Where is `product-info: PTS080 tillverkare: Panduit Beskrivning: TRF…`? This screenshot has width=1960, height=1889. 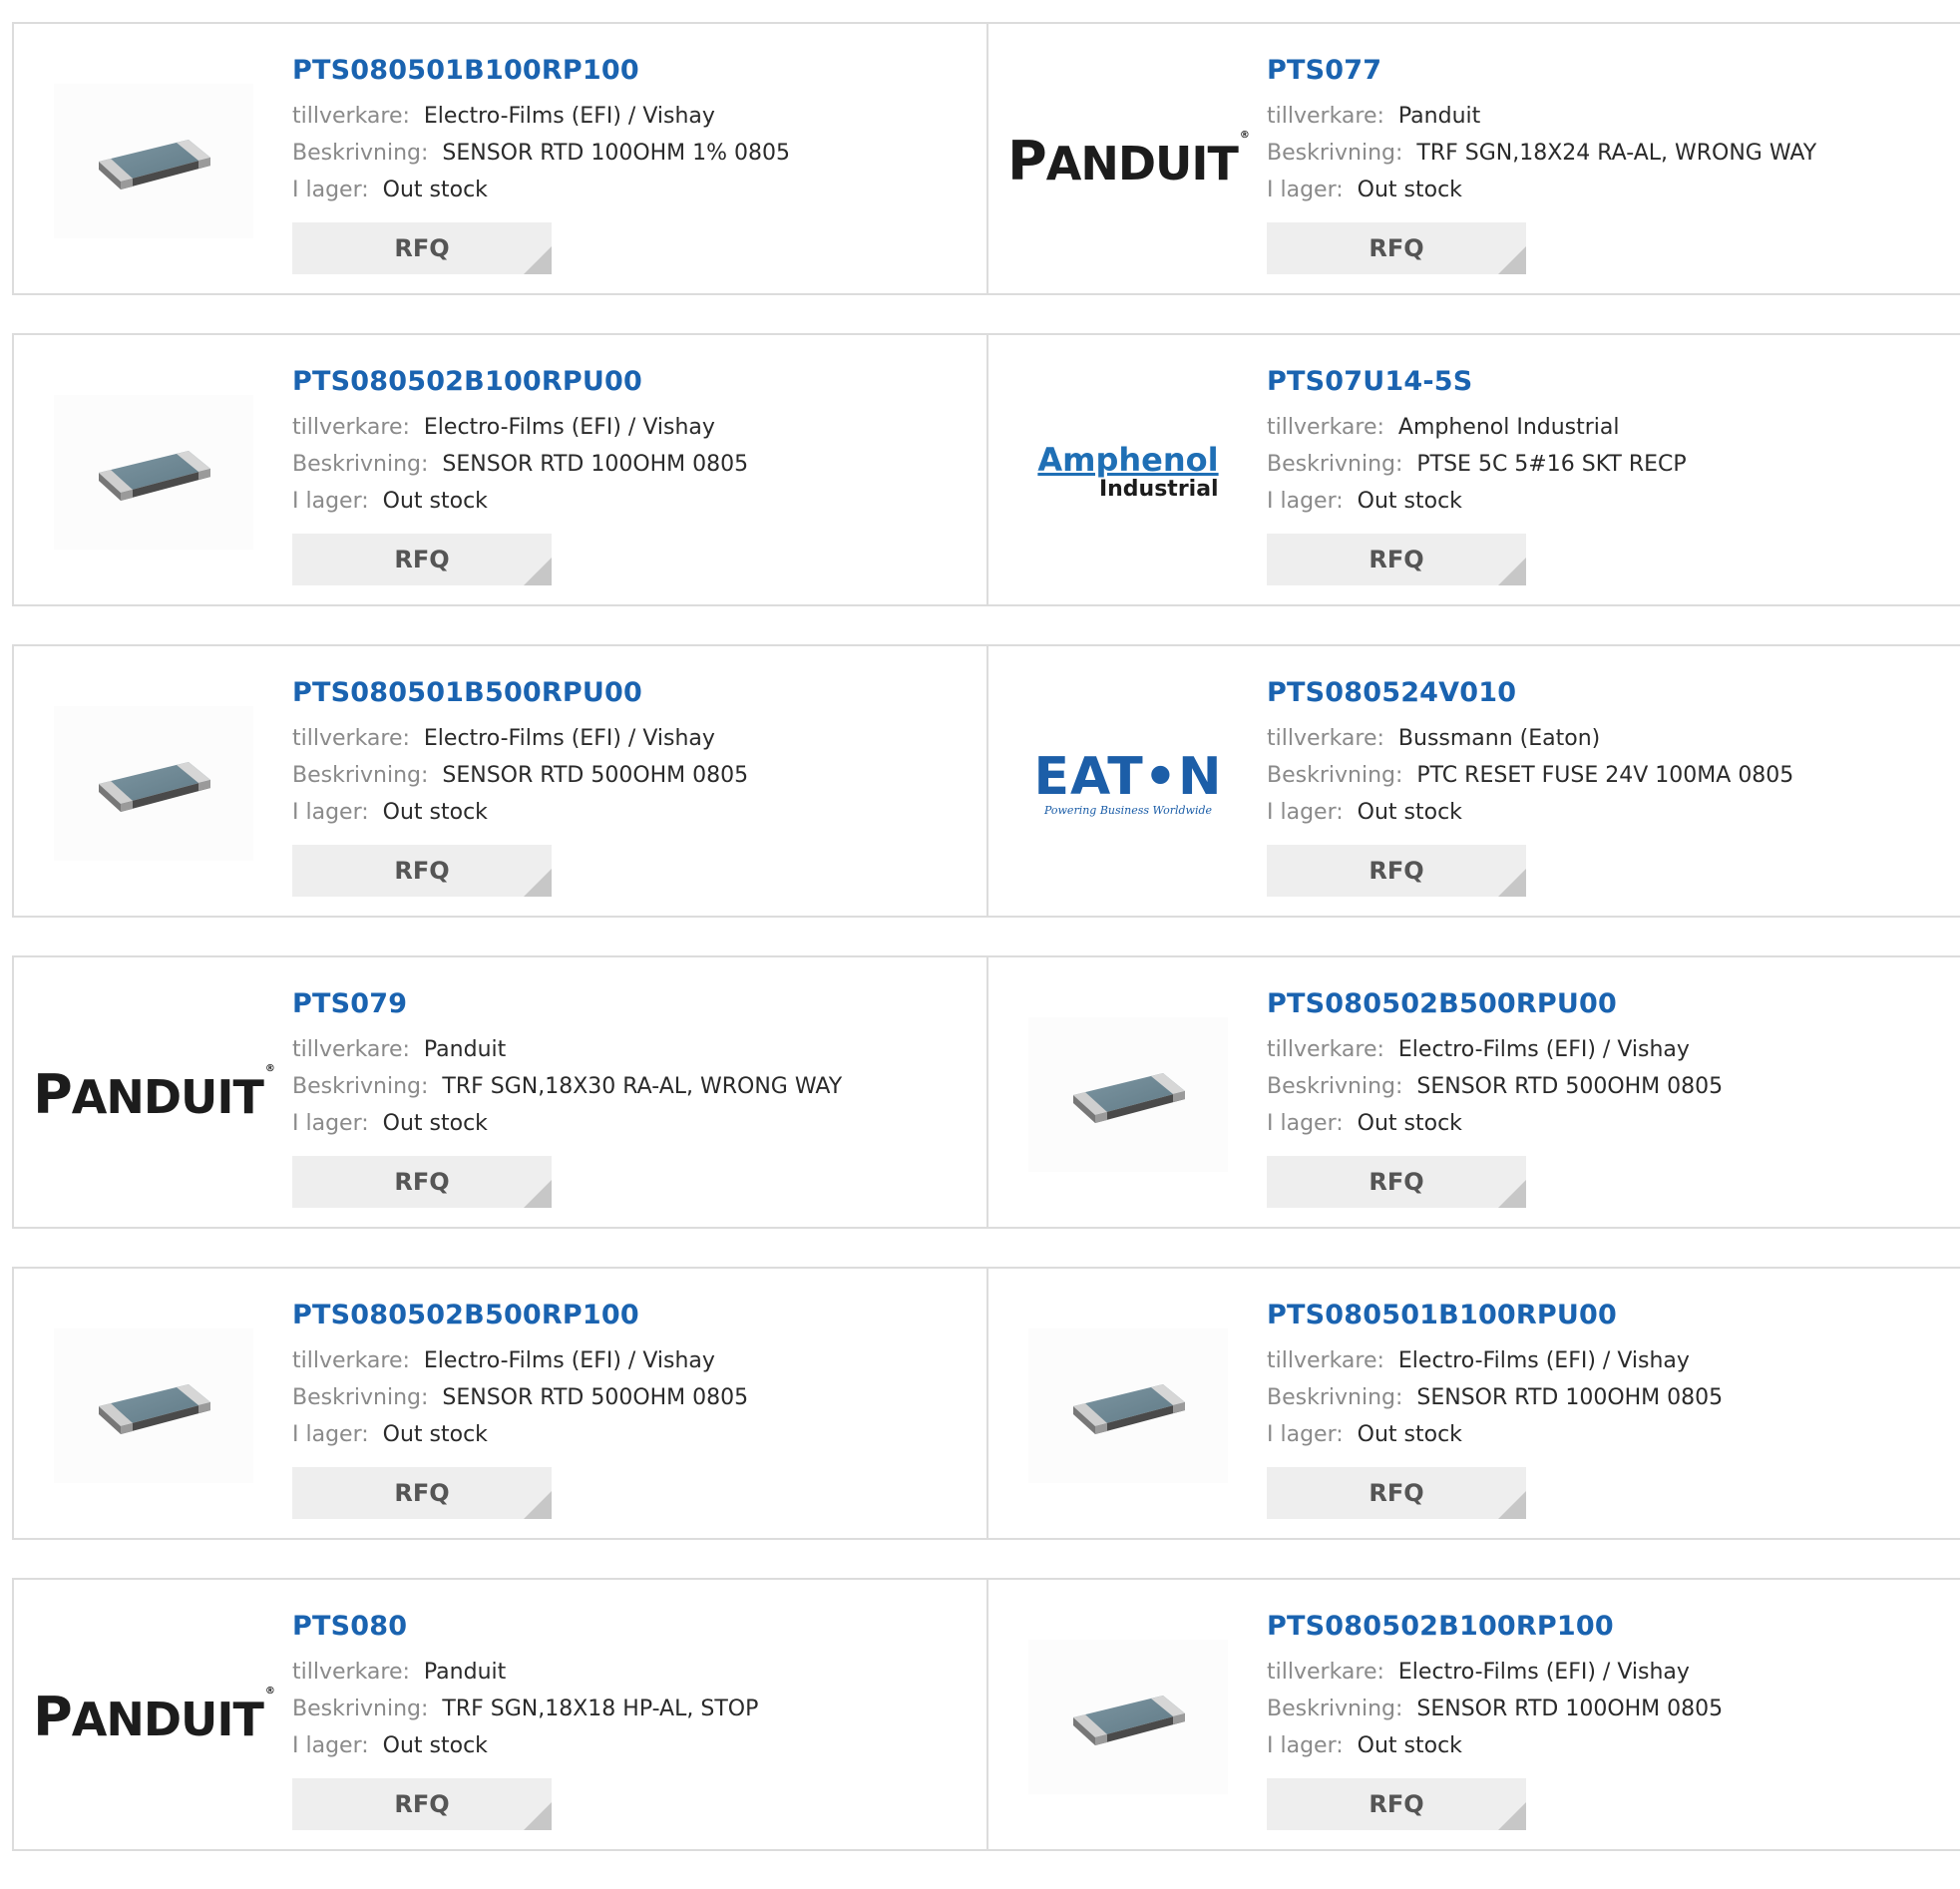
product-info: PTS080 tillverkare: Panduit Beskrivning: TRF… is located at coordinates (525, 1719).